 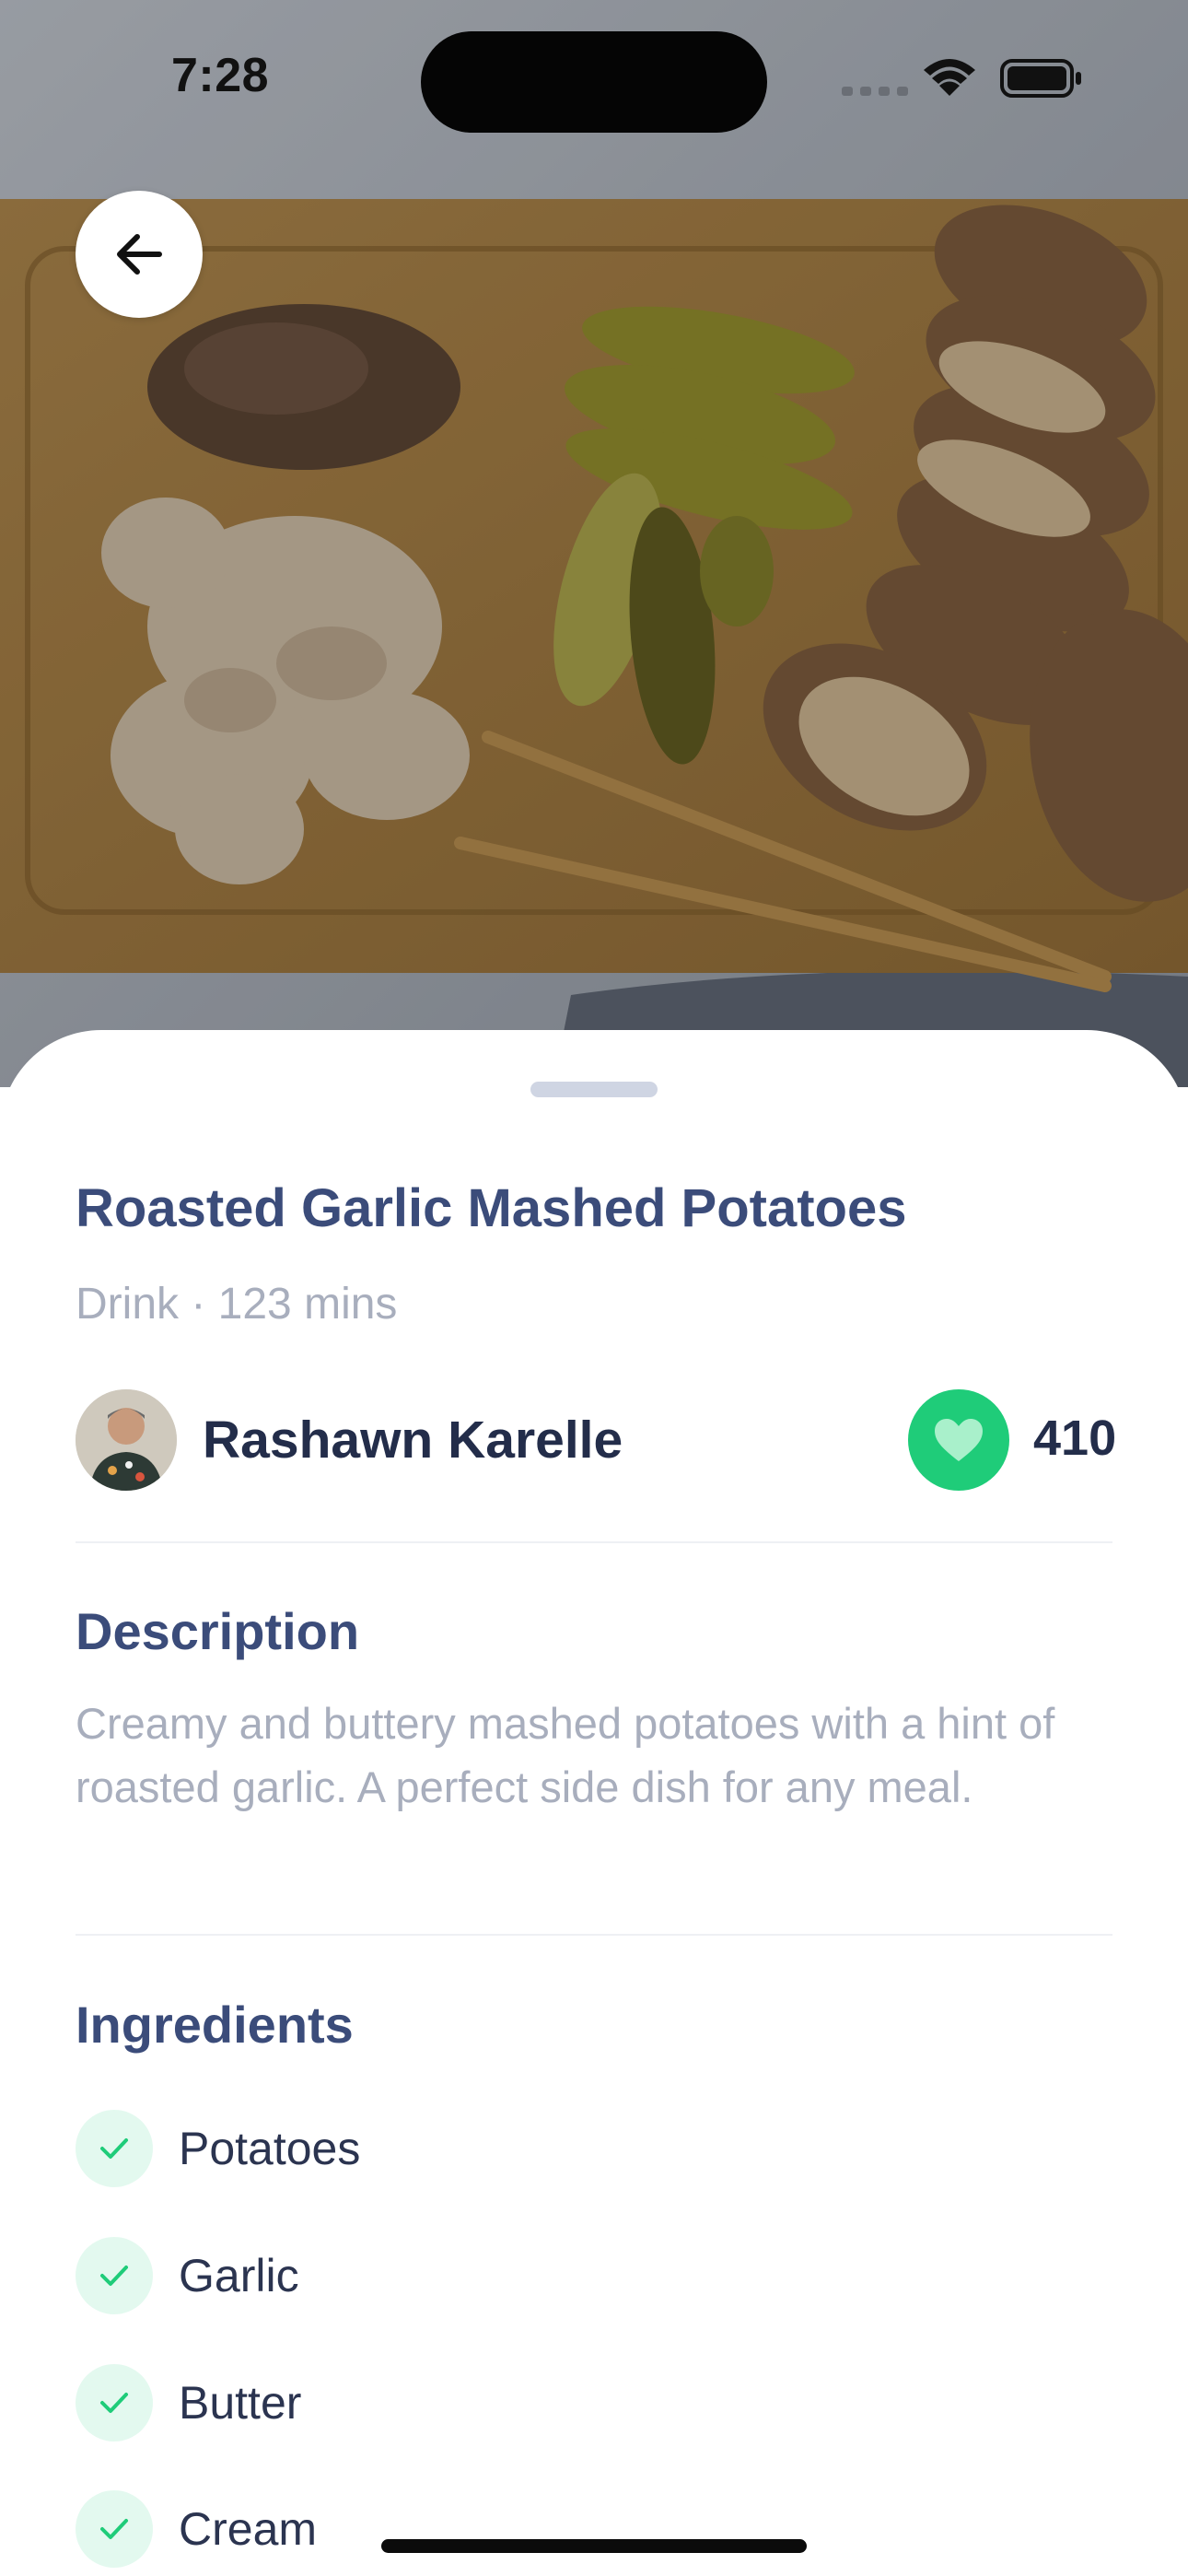 I want to click on recipe-meta: Drink · 123 mins, so click(x=237, y=1304).